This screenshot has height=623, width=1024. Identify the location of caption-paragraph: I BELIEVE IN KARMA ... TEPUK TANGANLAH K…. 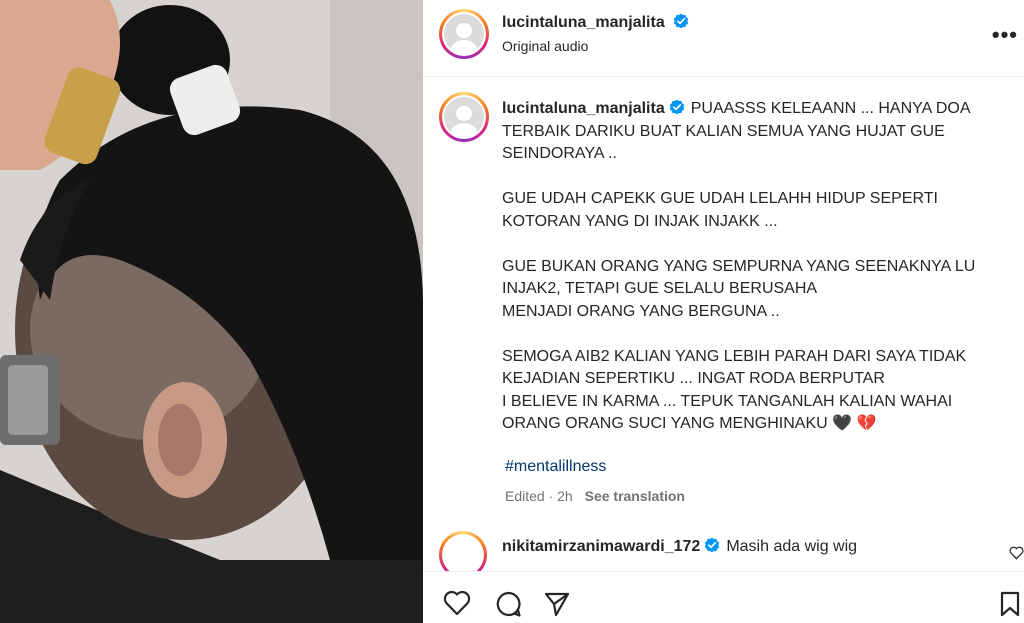
(727, 412).